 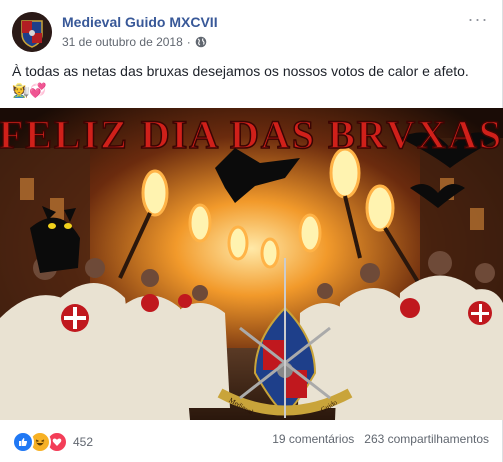 I want to click on post-meta: 31 de outubro de 2018 ·, so click(x=134, y=42).